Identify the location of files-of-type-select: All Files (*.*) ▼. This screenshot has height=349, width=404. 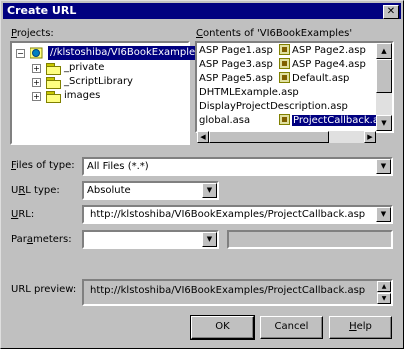
(237, 166).